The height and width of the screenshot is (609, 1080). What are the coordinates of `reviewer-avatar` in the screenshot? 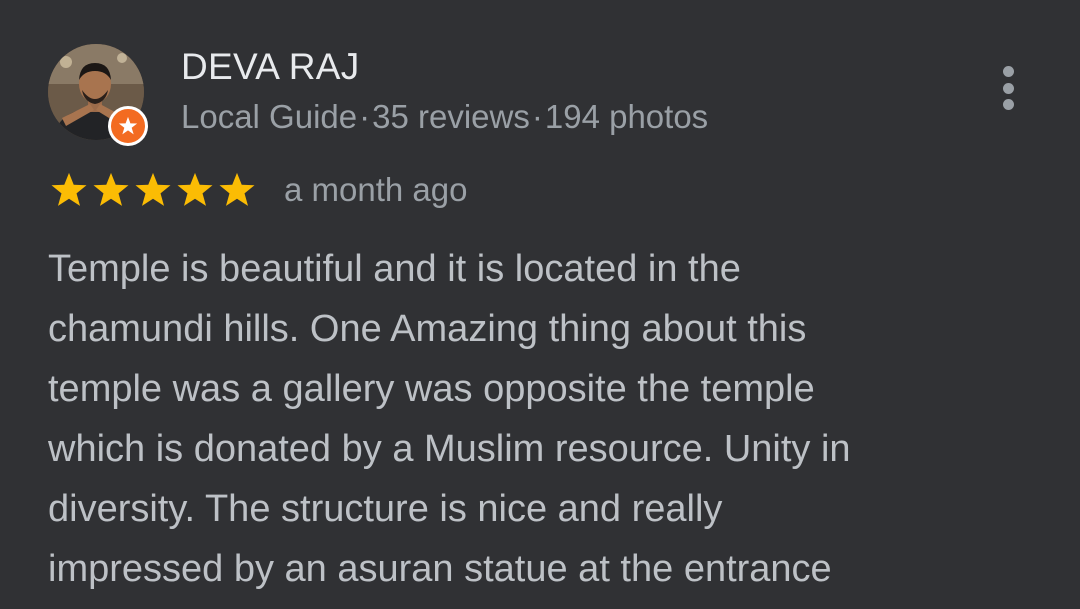 It's located at (98, 95).